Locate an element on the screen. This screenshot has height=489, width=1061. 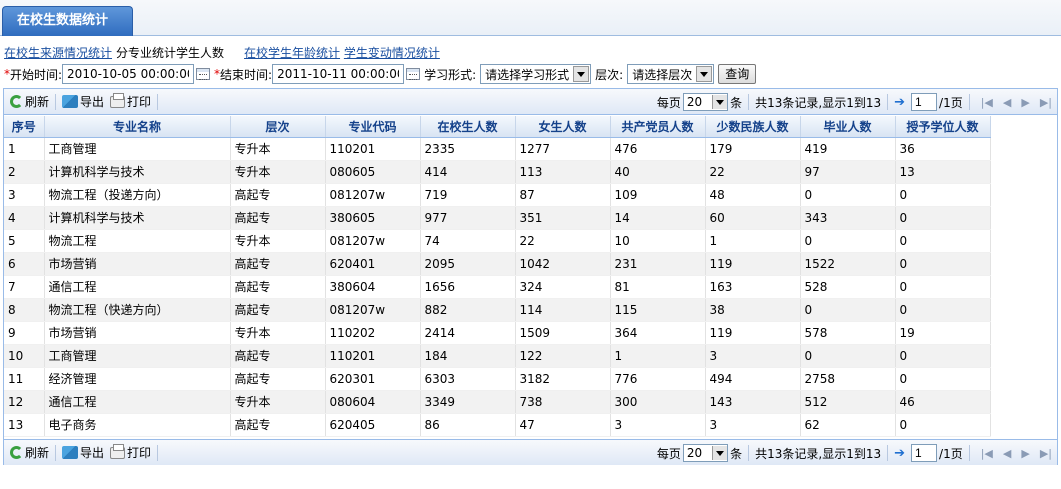
export-label: 导出 is located at coordinates (92, 102).